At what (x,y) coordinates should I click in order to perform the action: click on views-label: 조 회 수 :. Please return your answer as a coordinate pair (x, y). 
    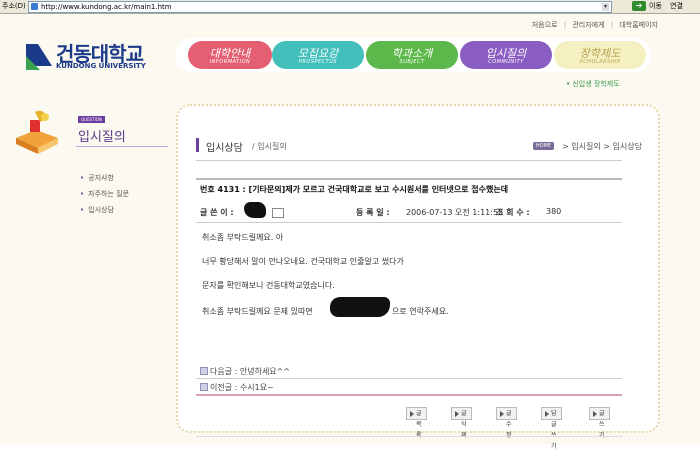
    Looking at the image, I should click on (513, 212).